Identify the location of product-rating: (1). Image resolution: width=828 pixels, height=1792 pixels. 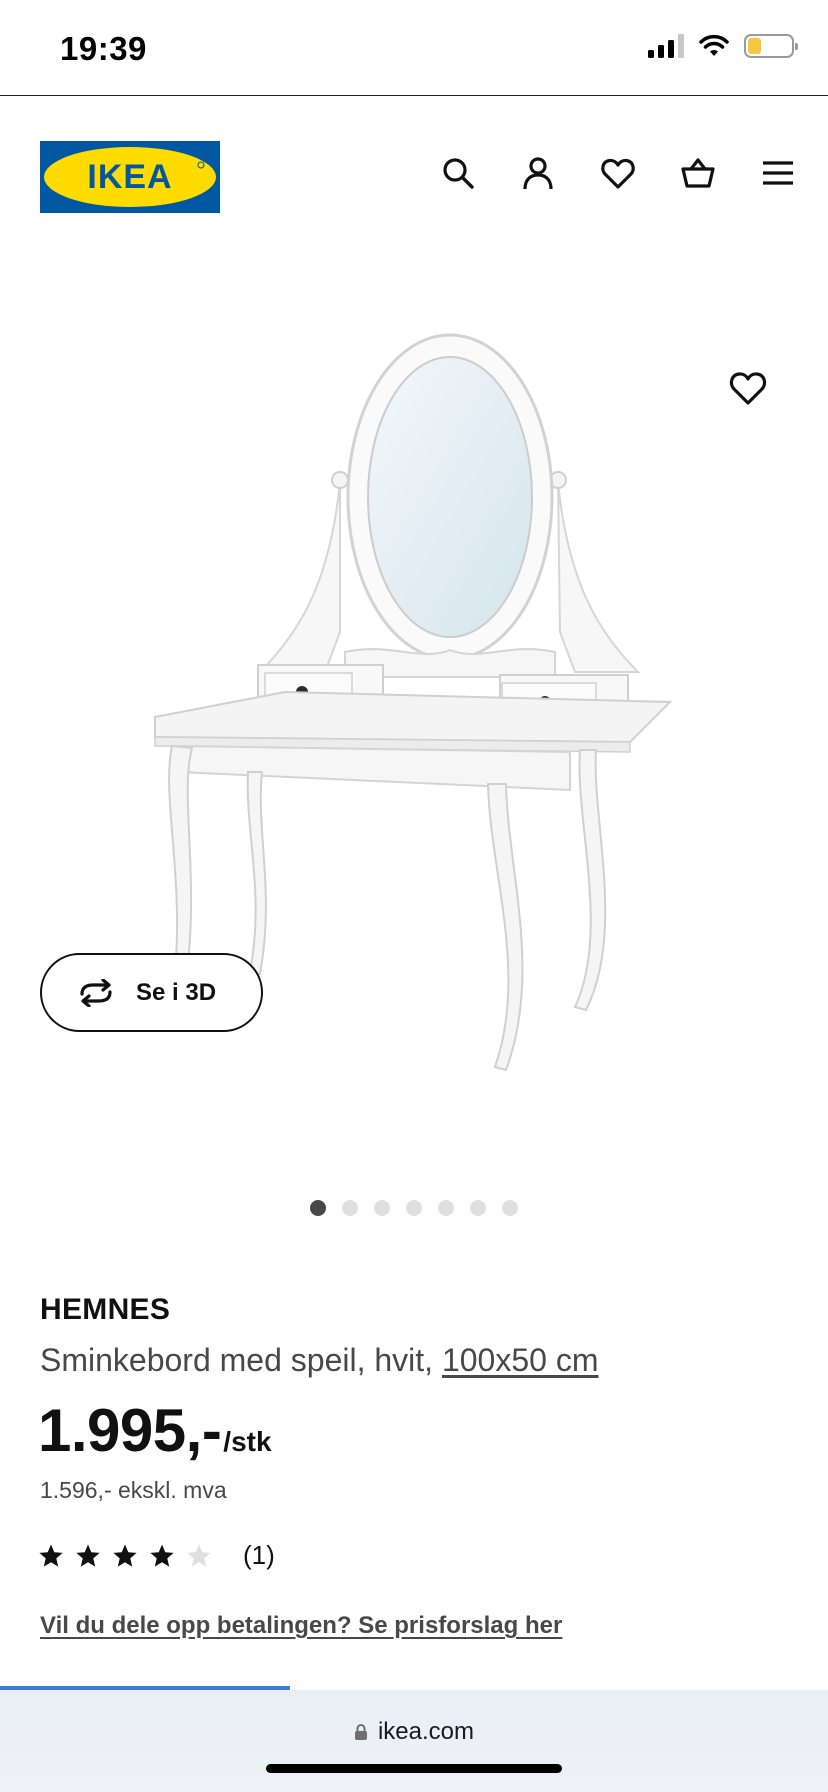
(156, 1555).